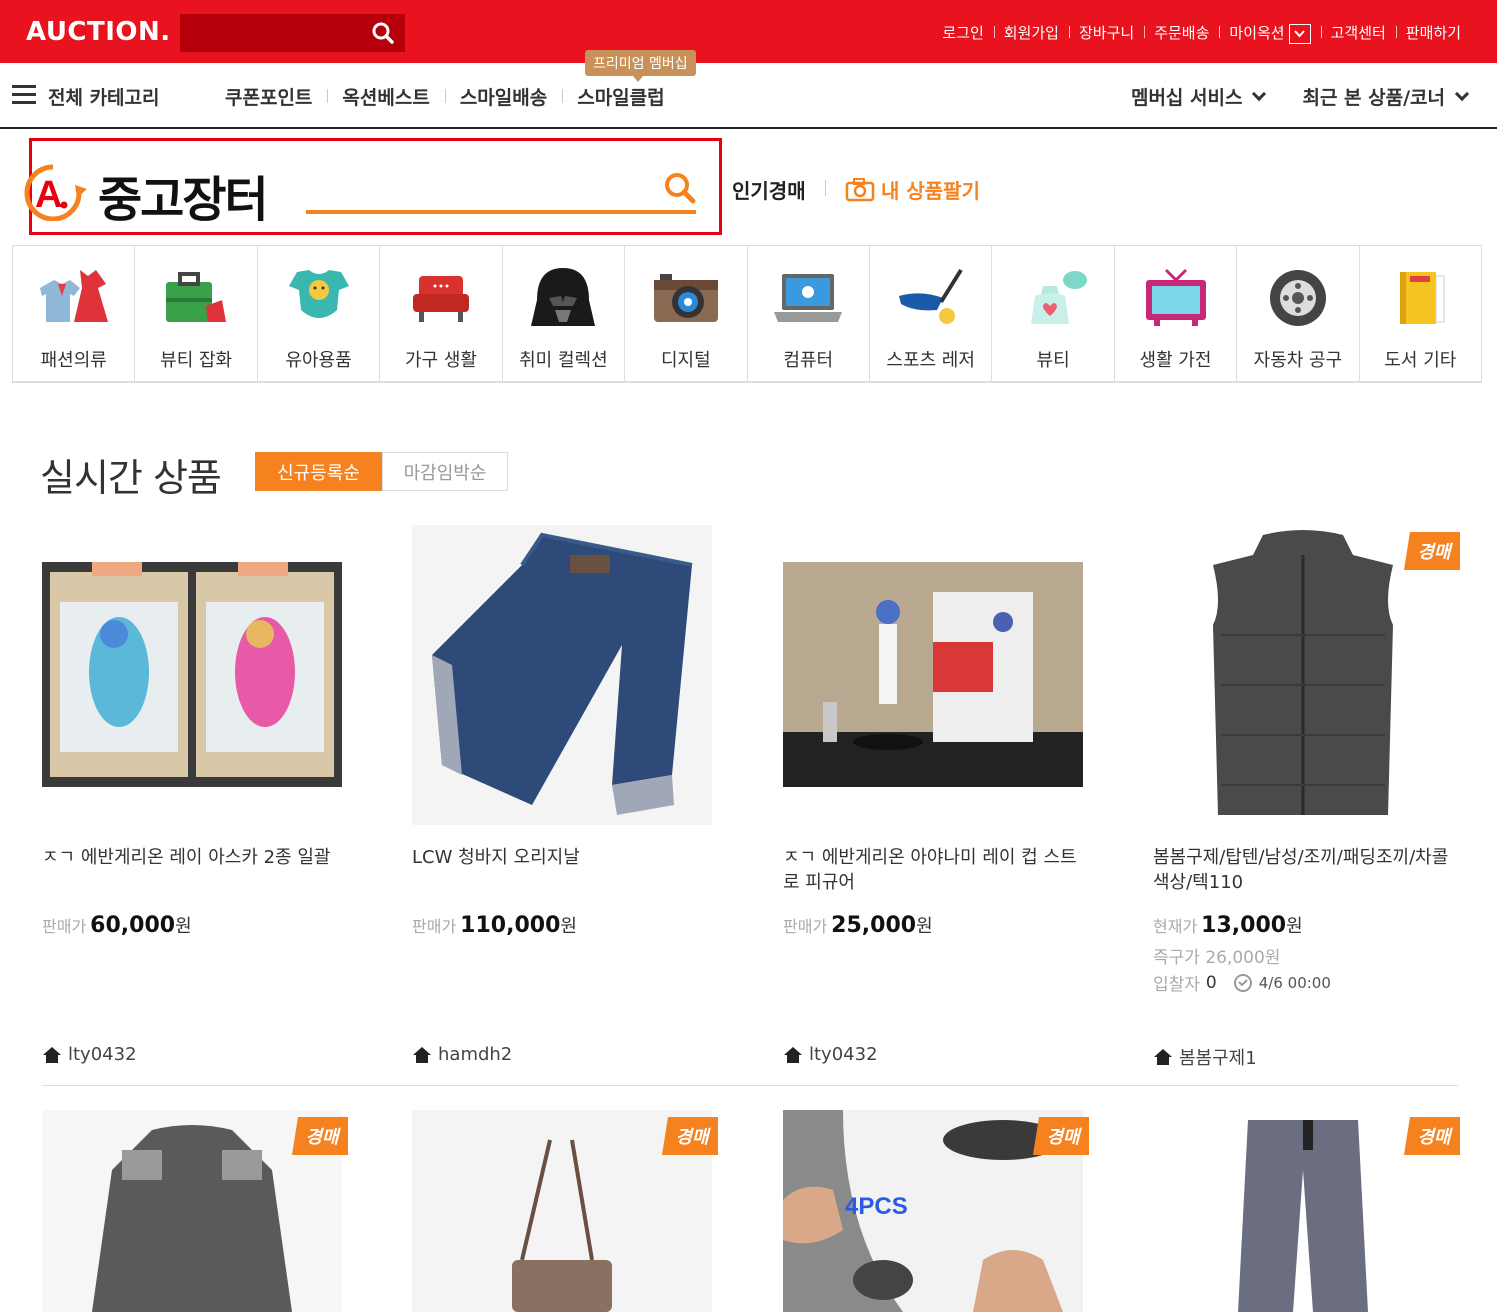 This screenshot has width=1497, height=1312. What do you see at coordinates (131, 478) in the screenshot?
I see `realtime-title: 실시간 상품` at bounding box center [131, 478].